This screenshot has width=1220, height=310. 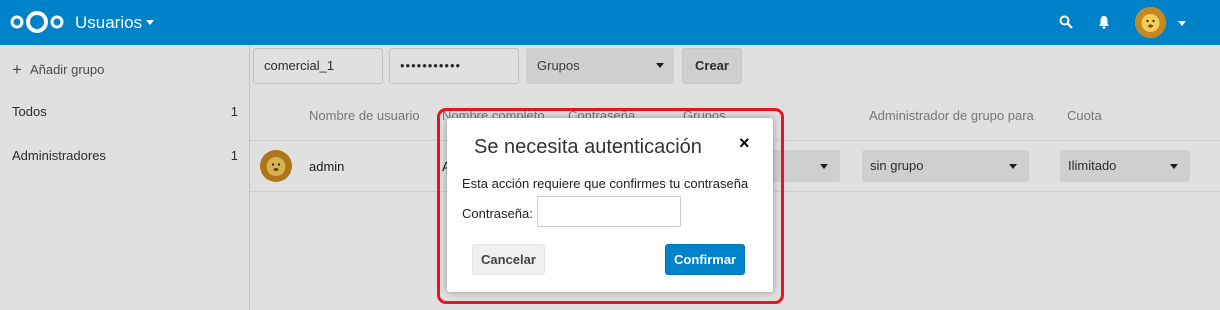 What do you see at coordinates (37, 22) in the screenshot?
I see `nextcloud-logo` at bounding box center [37, 22].